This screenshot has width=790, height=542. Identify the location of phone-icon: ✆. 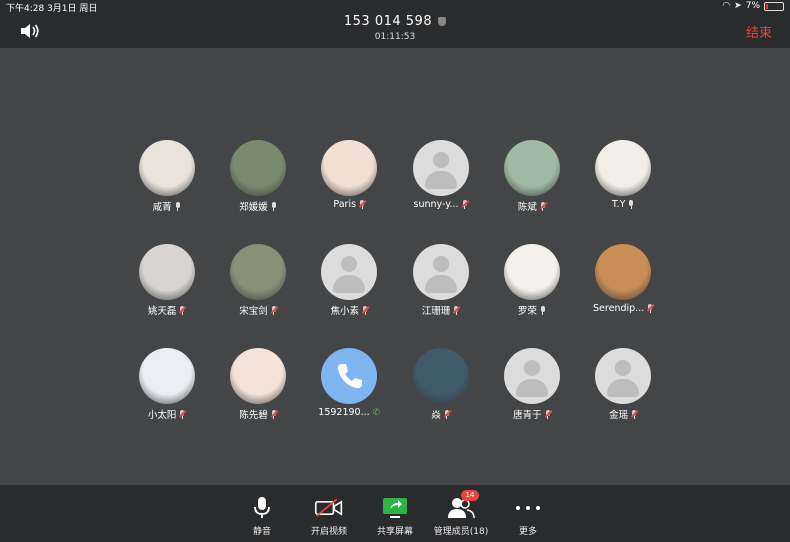
(376, 412).